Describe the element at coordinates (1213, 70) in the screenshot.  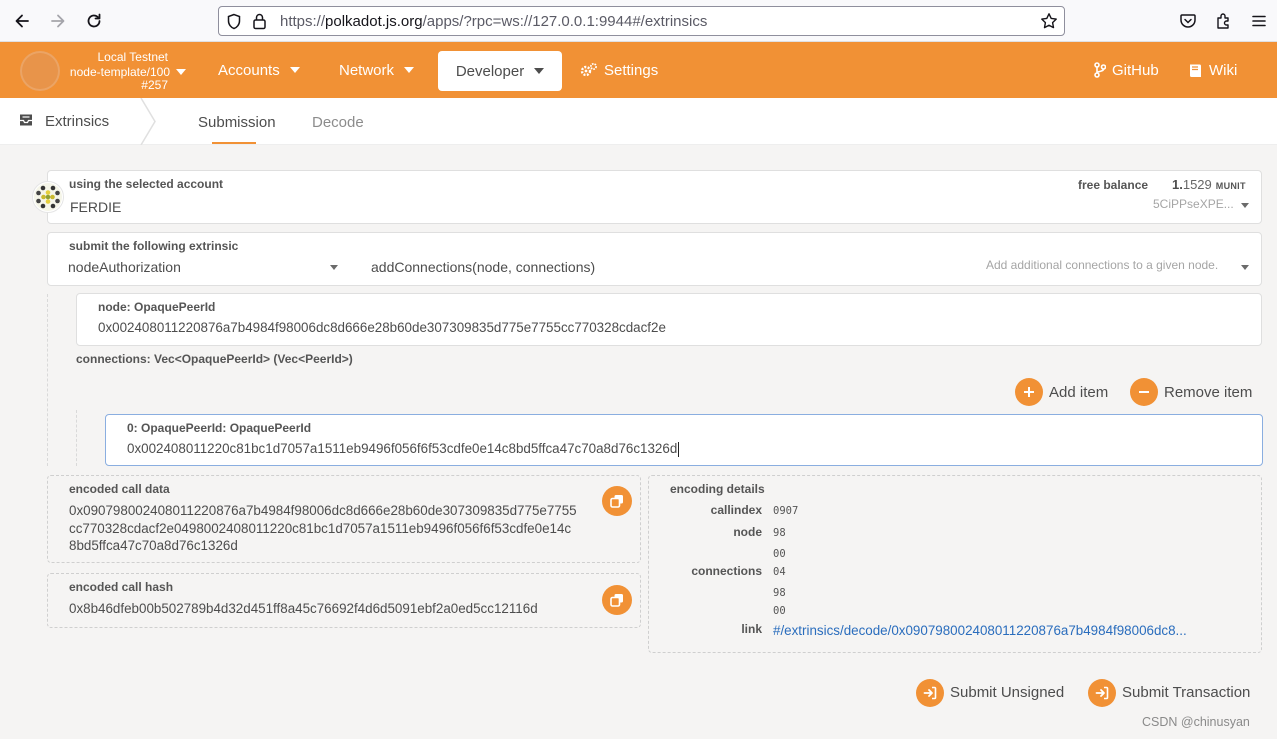
I see `nav-wiki: Wiki` at that location.